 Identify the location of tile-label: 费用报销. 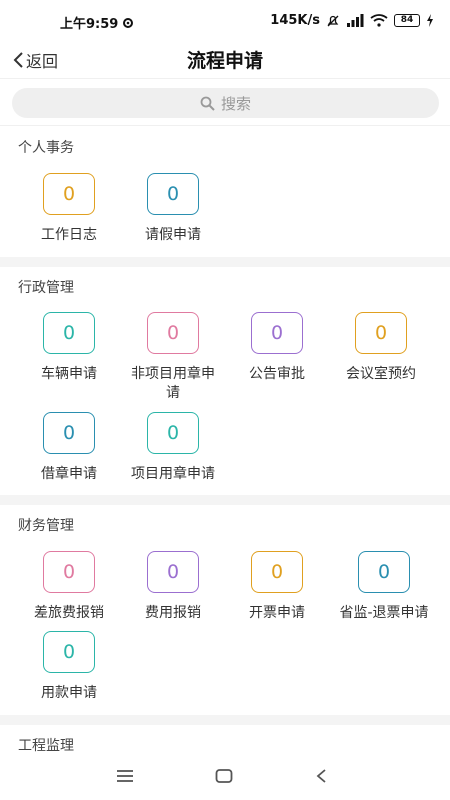
(173, 613).